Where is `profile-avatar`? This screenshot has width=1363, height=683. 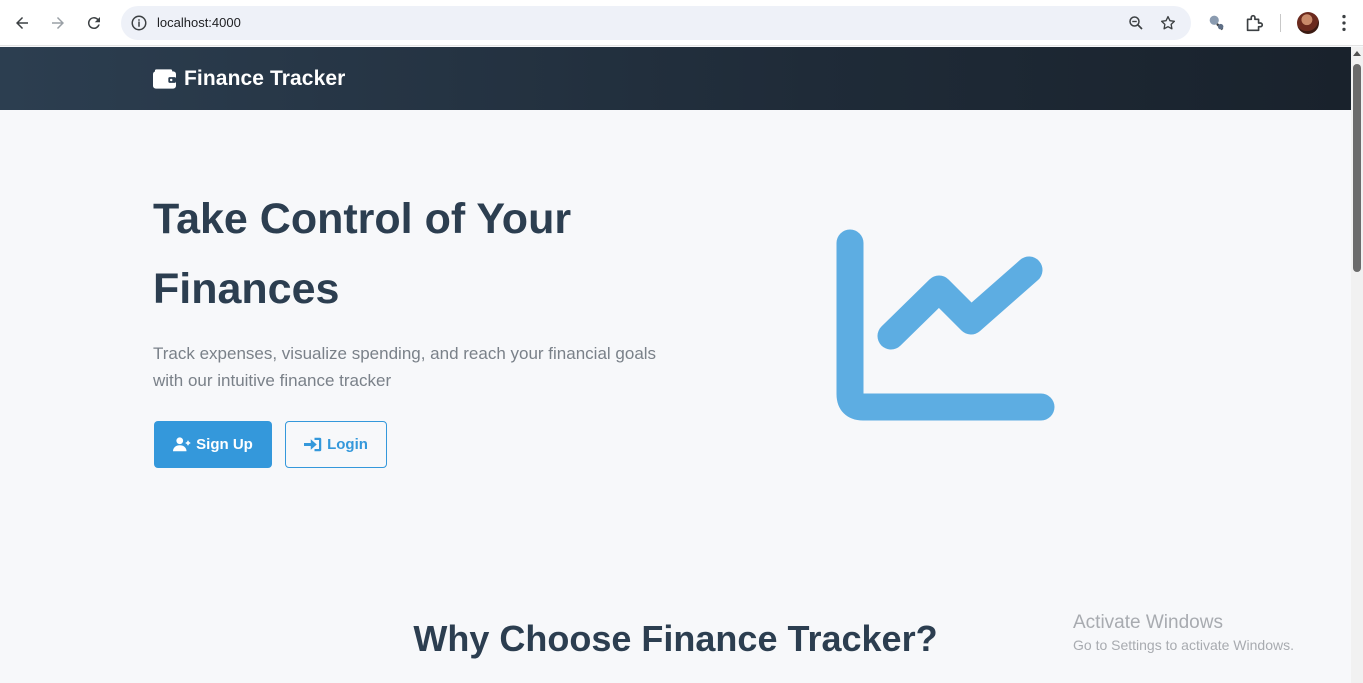
profile-avatar is located at coordinates (1308, 23).